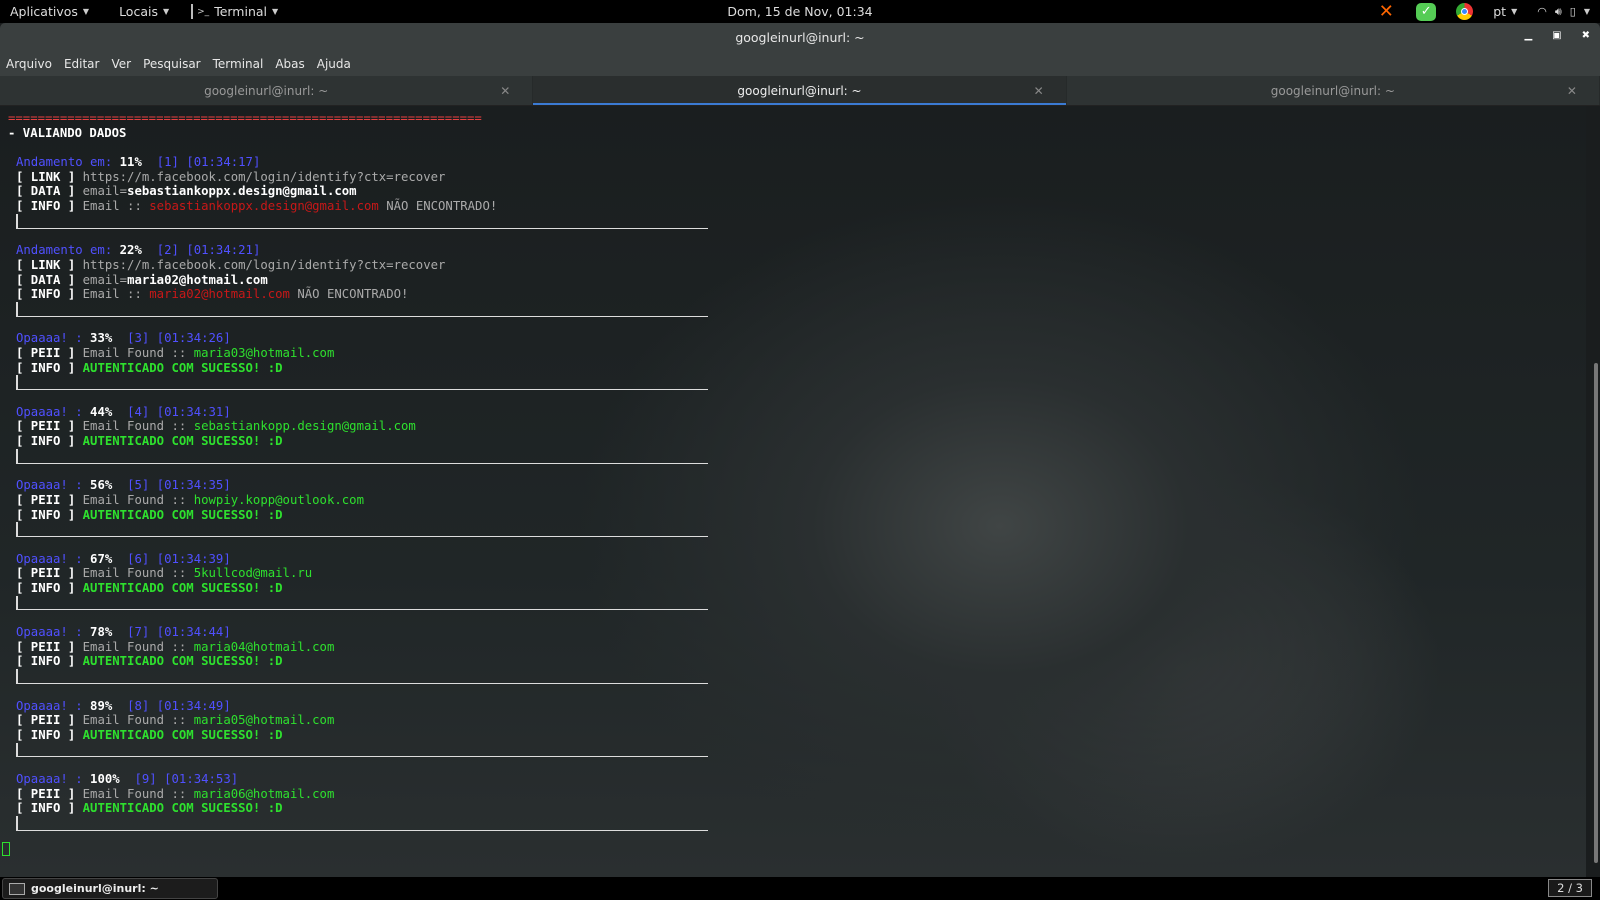 Image resolution: width=1600 pixels, height=900 pixels. What do you see at coordinates (238, 64) in the screenshot?
I see `menu-terminal: Terminal` at bounding box center [238, 64].